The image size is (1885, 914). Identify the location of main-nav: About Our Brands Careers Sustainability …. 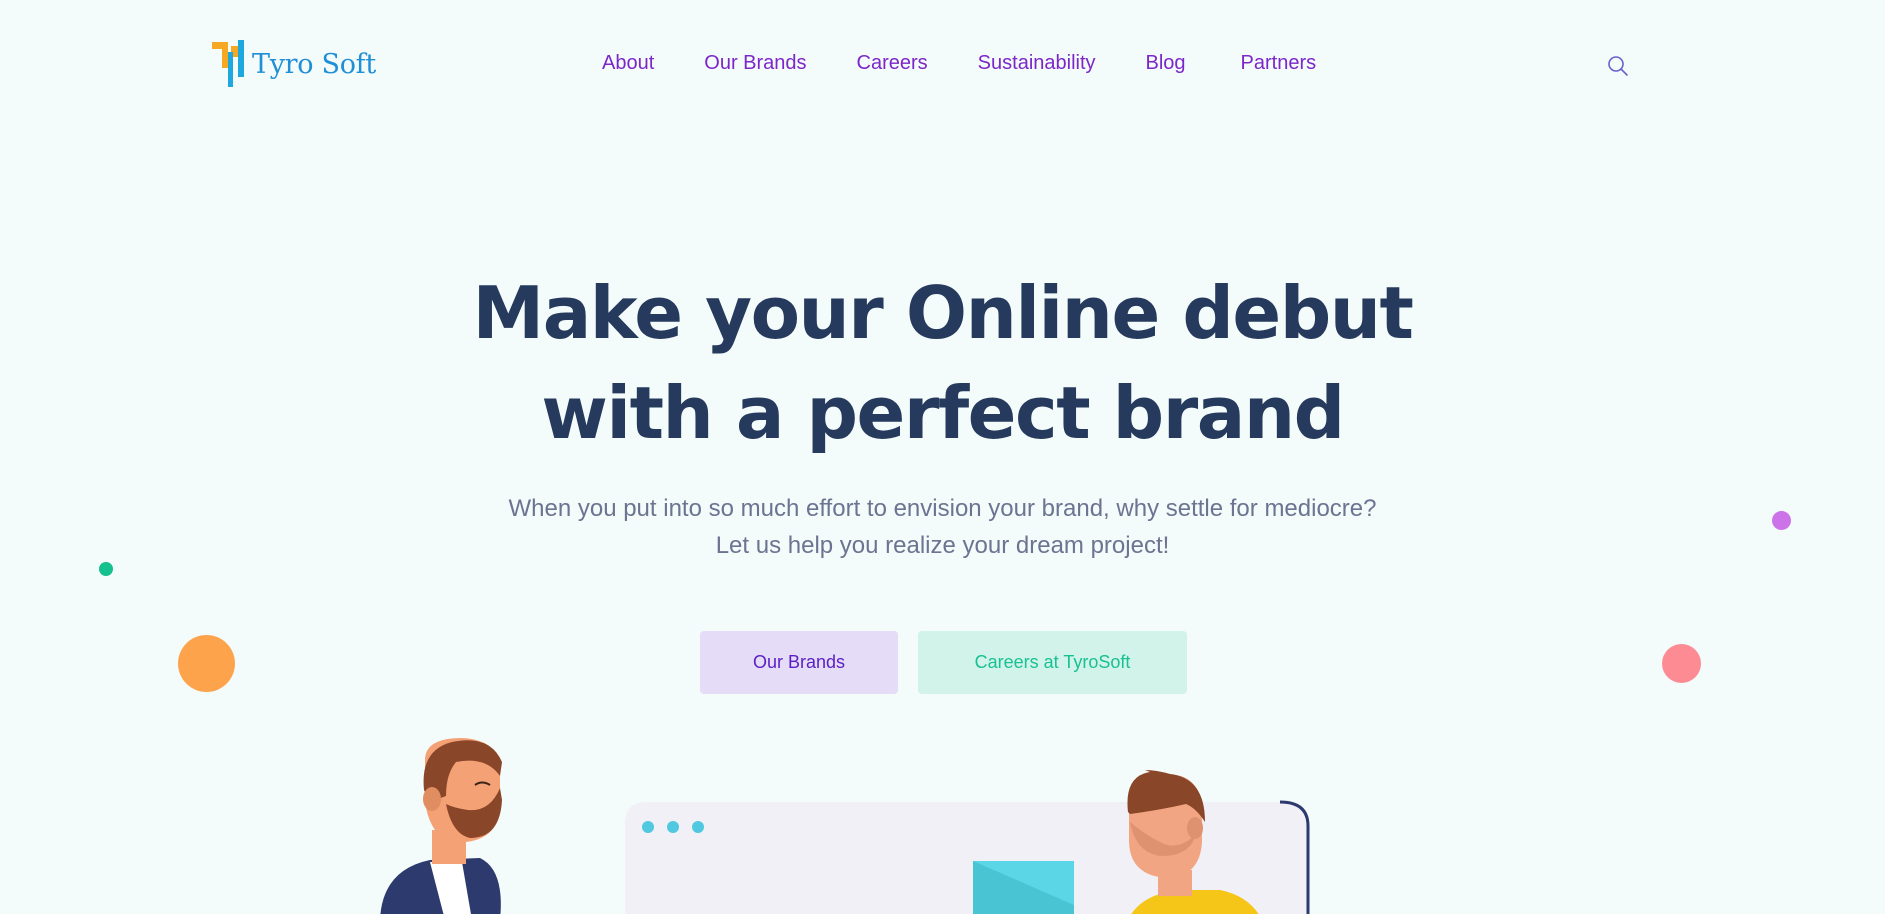
(984, 63).